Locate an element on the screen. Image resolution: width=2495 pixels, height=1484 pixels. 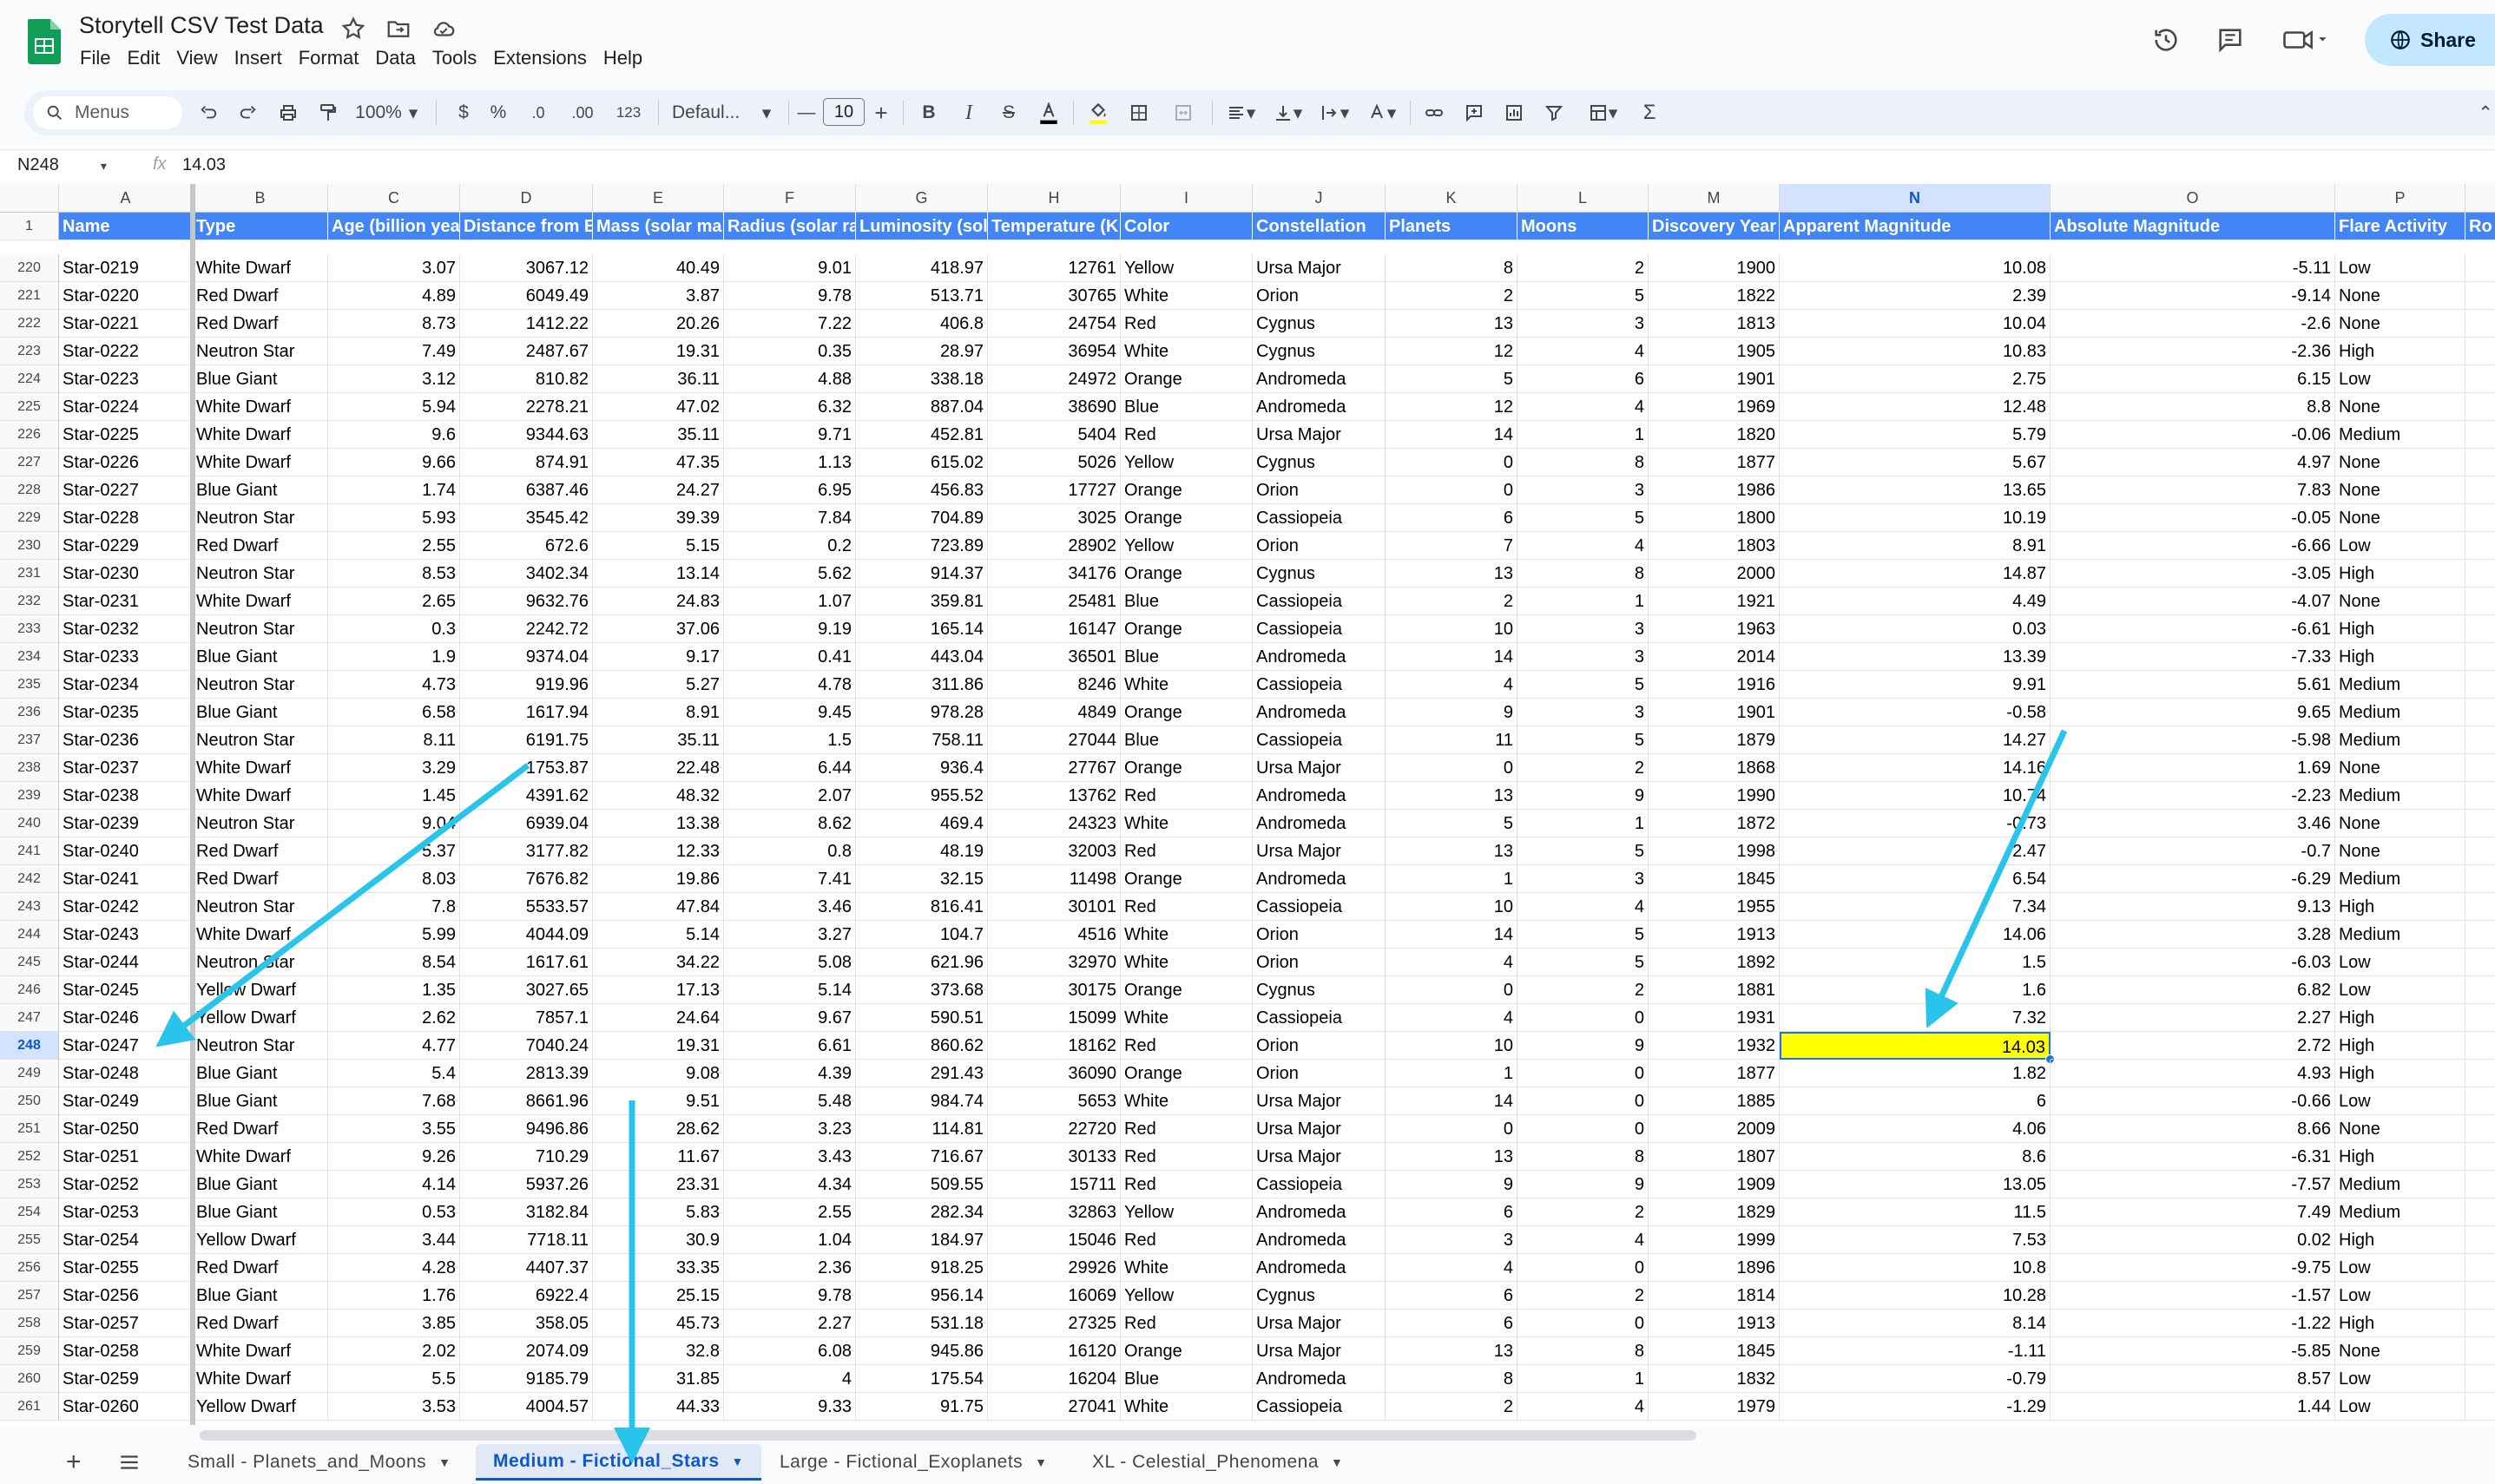
table-cell: 8246 is located at coordinates (1054, 685).